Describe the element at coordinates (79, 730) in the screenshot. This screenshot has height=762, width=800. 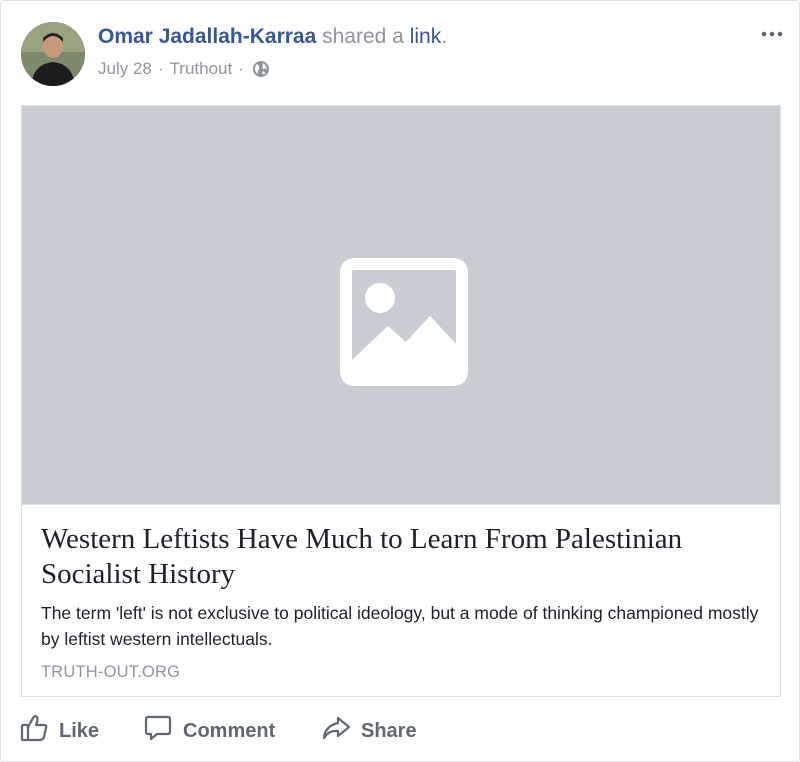
I see `like-label: Like` at that location.